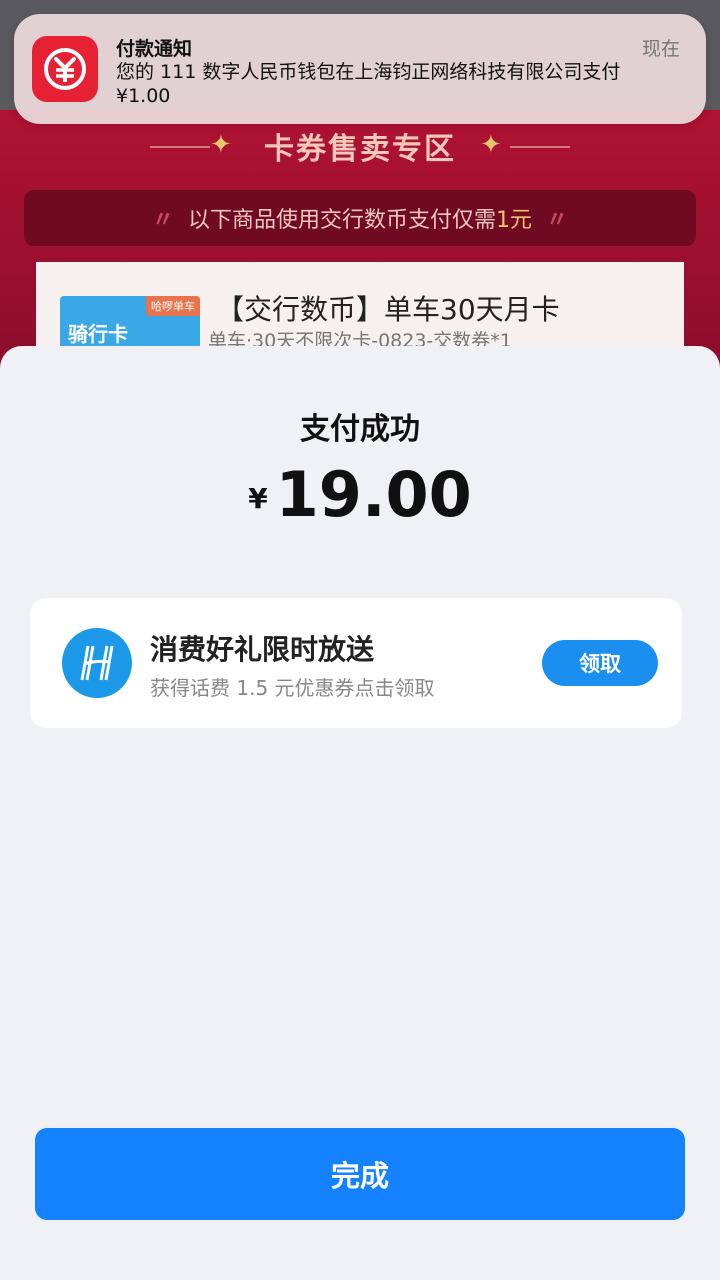  I want to click on gift-subtitle: 获得话费 1.5 元优惠券点击领取, so click(292, 688).